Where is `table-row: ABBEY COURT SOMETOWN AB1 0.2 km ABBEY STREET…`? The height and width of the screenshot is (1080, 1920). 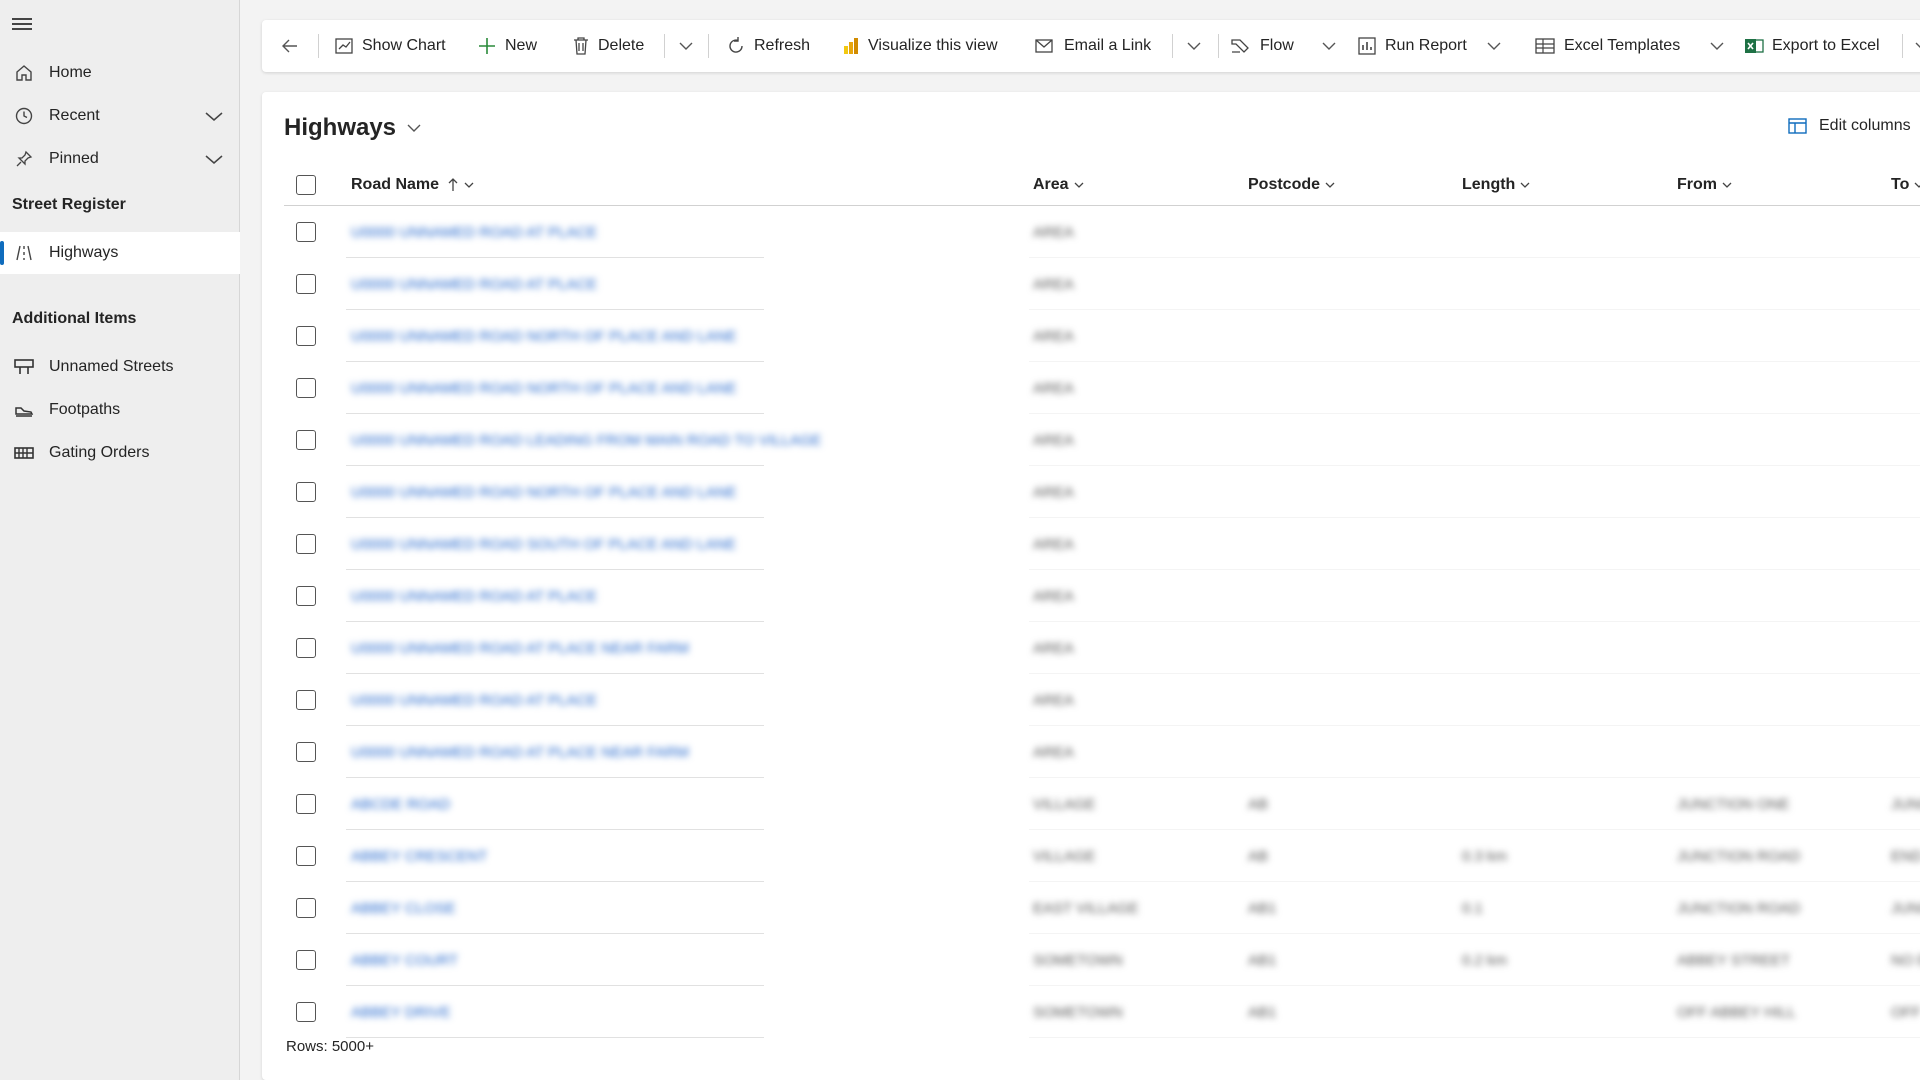 table-row: ABBEY COURT SOMETOWN AB1 0.2 km ABBEY STREET… is located at coordinates (1102, 960).